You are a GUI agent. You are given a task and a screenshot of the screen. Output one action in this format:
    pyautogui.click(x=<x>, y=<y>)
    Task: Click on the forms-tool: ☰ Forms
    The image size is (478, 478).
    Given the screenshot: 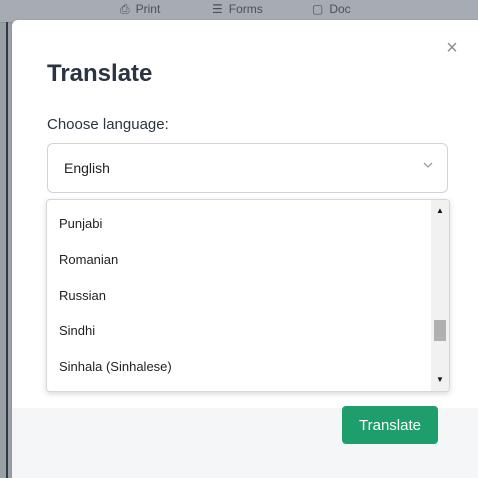 What is the action you would take?
    pyautogui.click(x=237, y=9)
    